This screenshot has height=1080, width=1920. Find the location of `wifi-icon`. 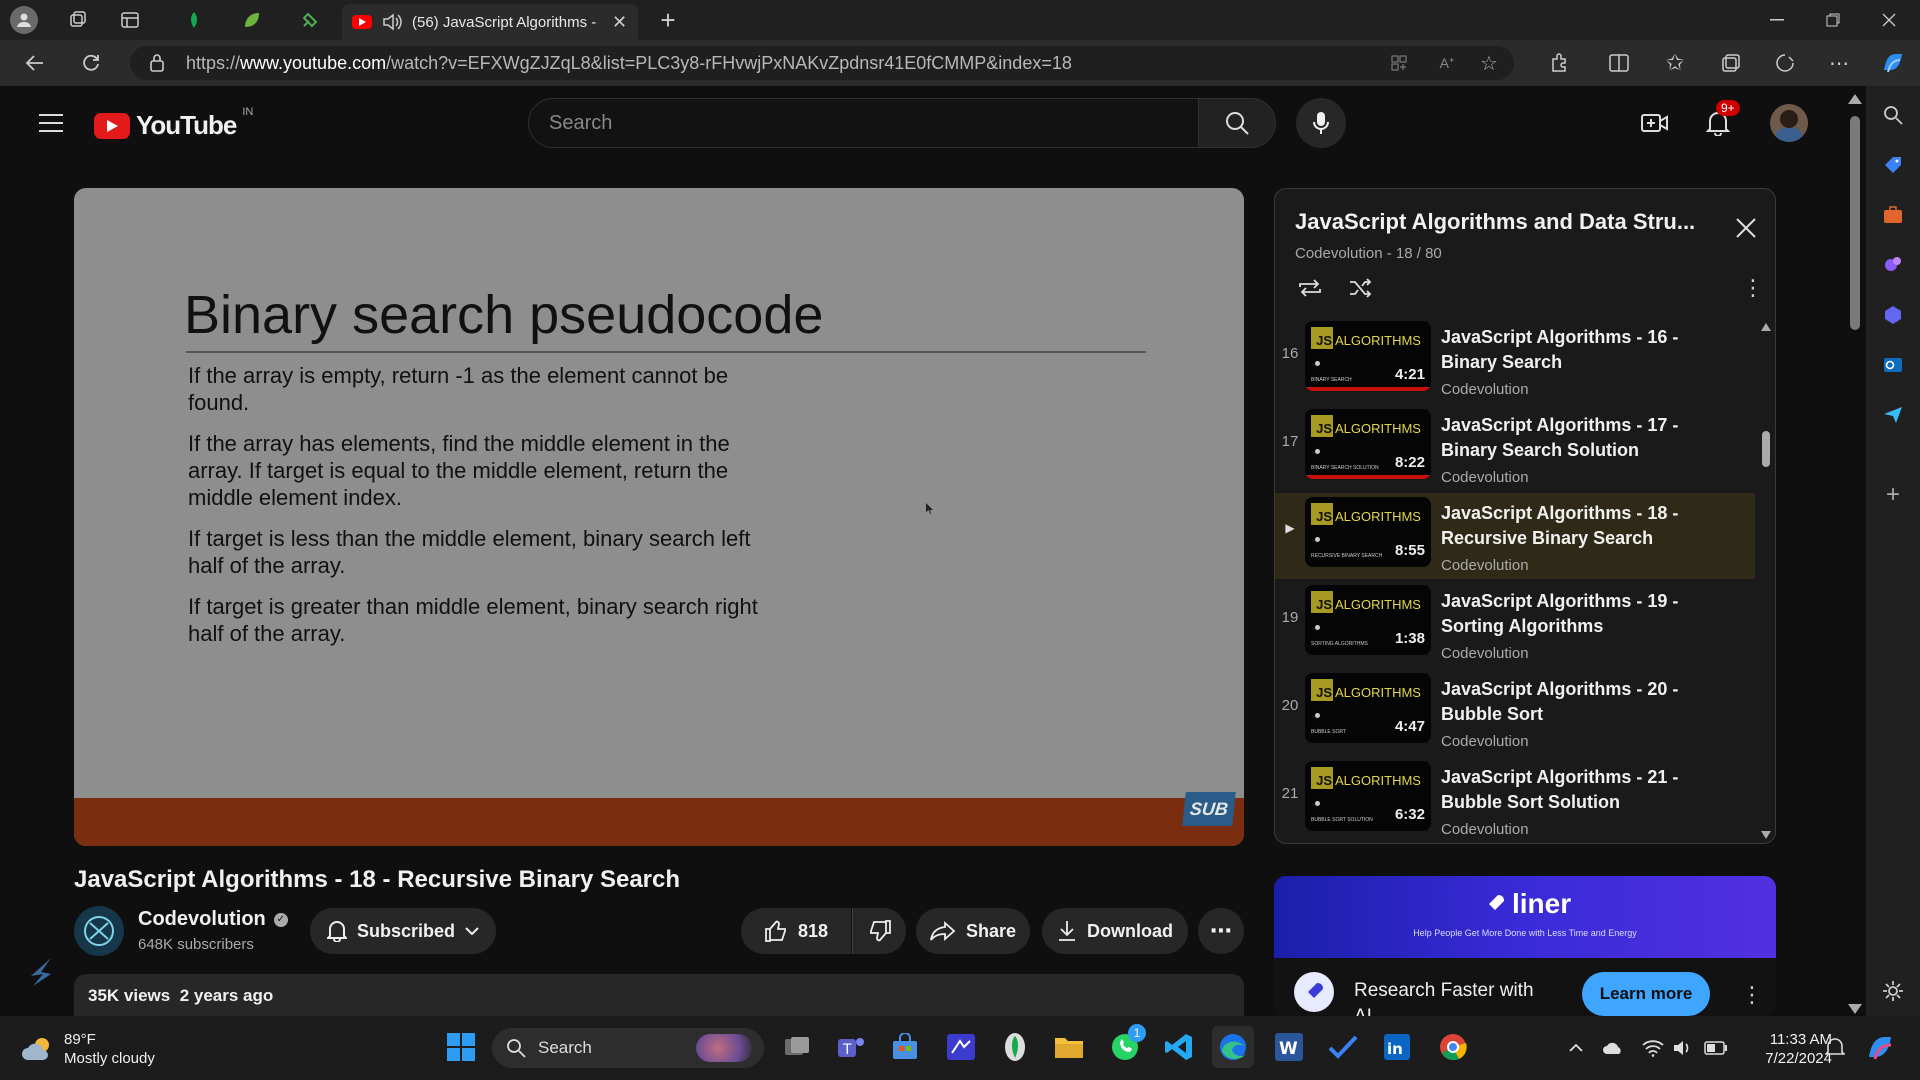

wifi-icon is located at coordinates (1653, 1048).